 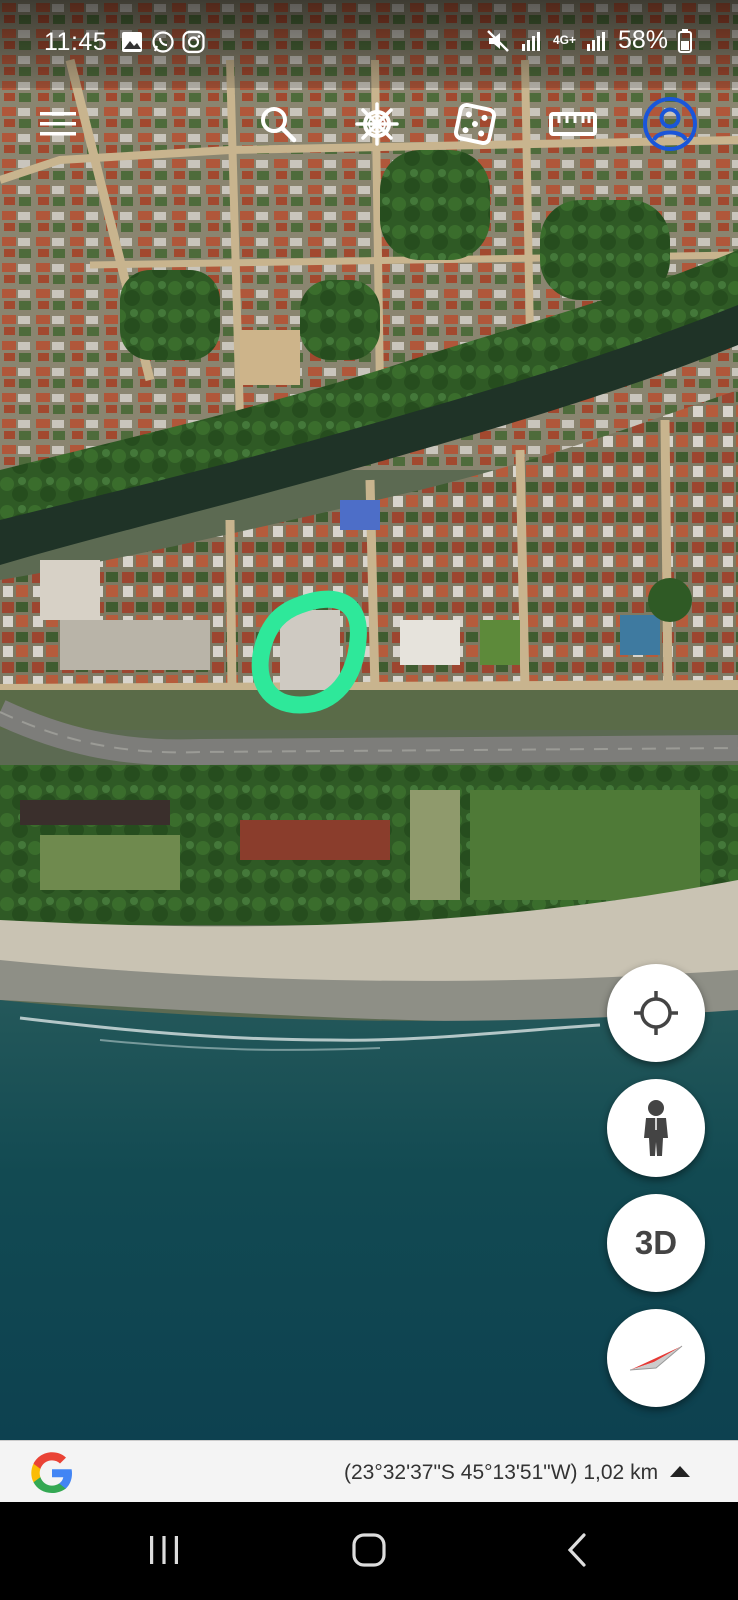 I want to click on street-view-button, so click(x=656, y=1128).